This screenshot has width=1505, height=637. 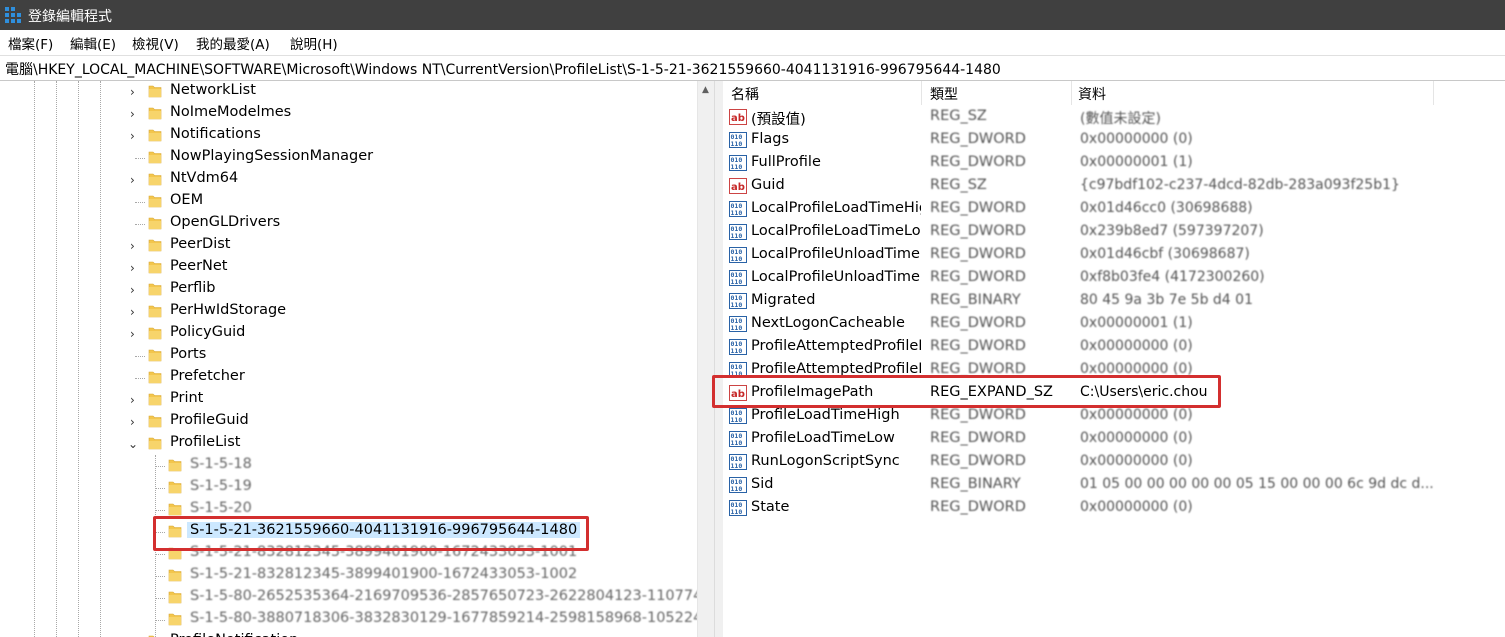 I want to click on tree-node: › Print, so click(x=348, y=400).